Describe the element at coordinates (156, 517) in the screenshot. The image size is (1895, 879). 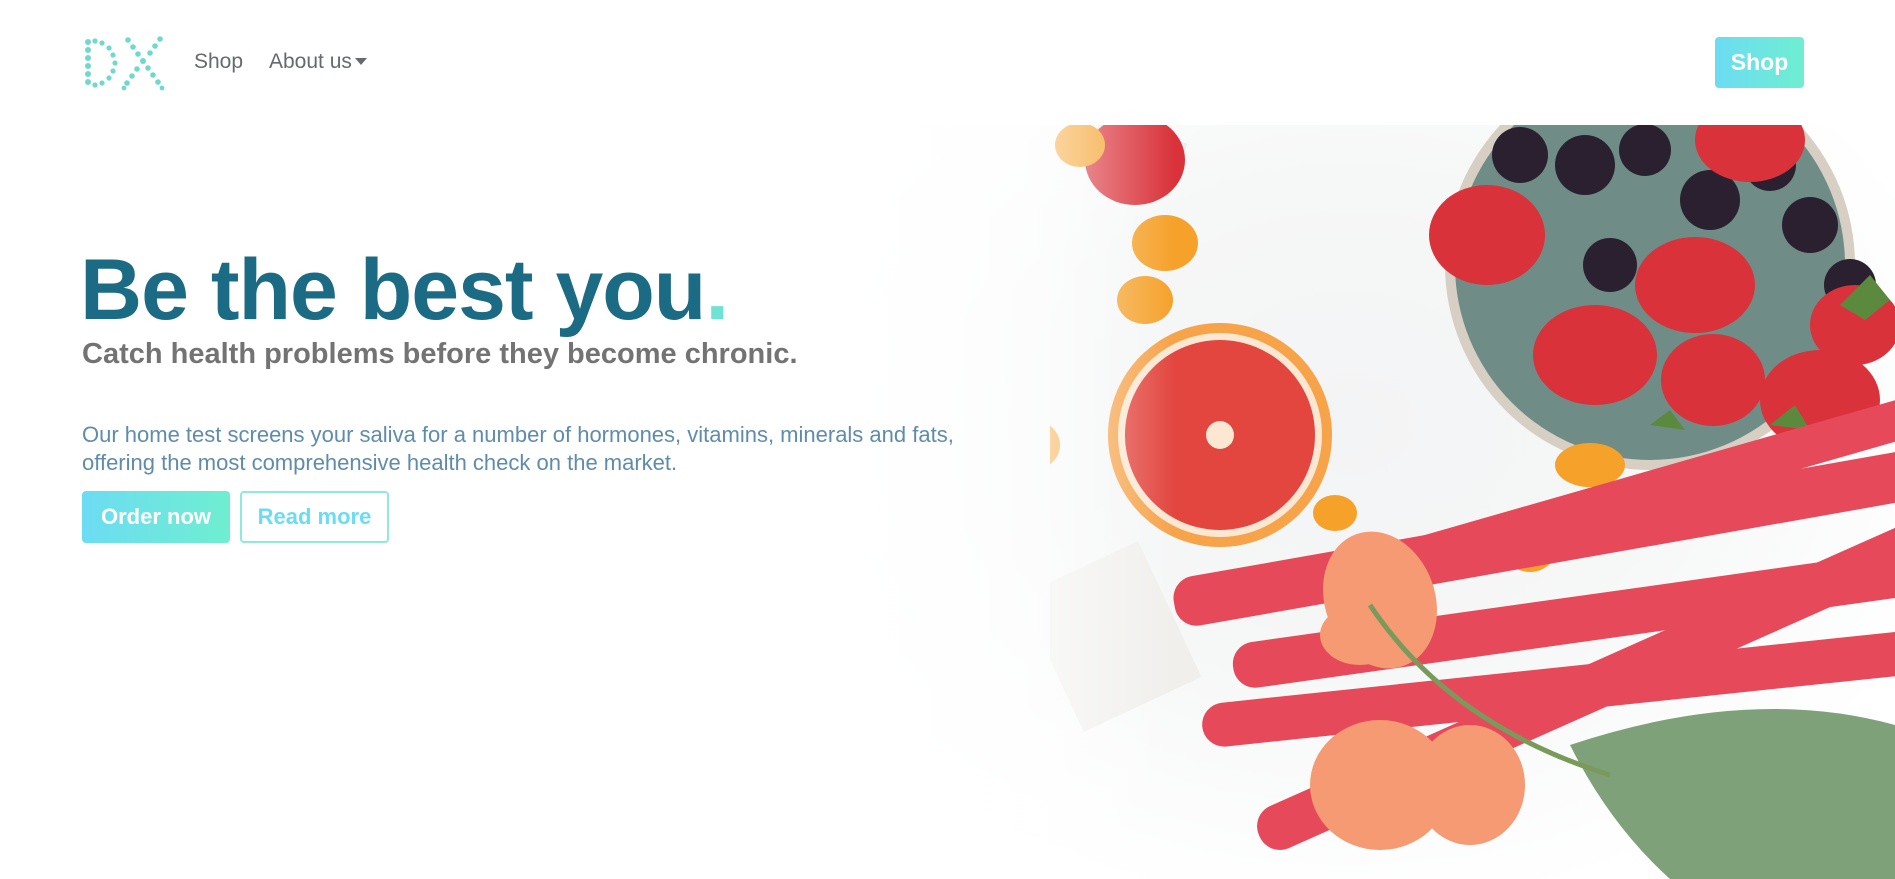
I see `order-now-button: Order now` at that location.